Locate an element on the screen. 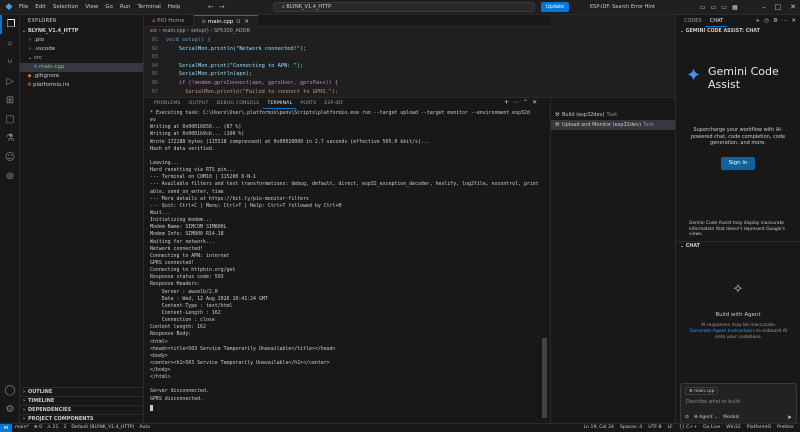  update-button: Update is located at coordinates (555, 7).